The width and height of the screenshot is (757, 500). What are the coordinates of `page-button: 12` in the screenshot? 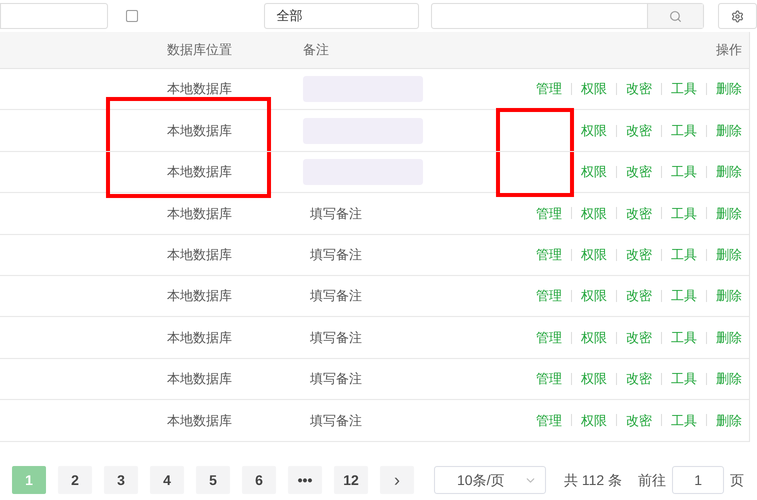 It's located at (351, 480).